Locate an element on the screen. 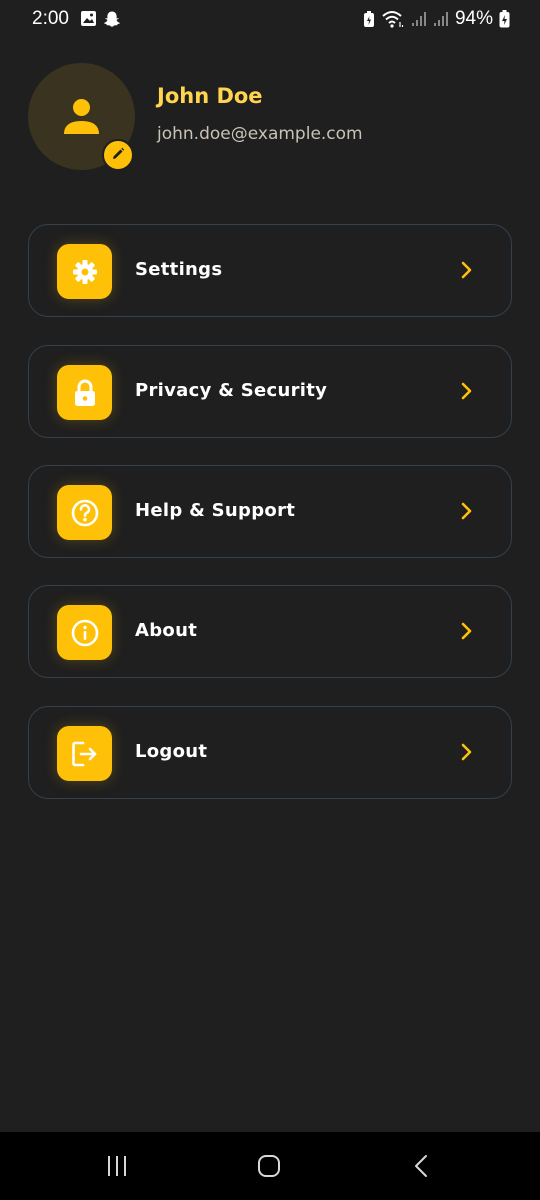 This screenshot has height=1200, width=540. system-indicators: 94% is located at coordinates (436, 19).